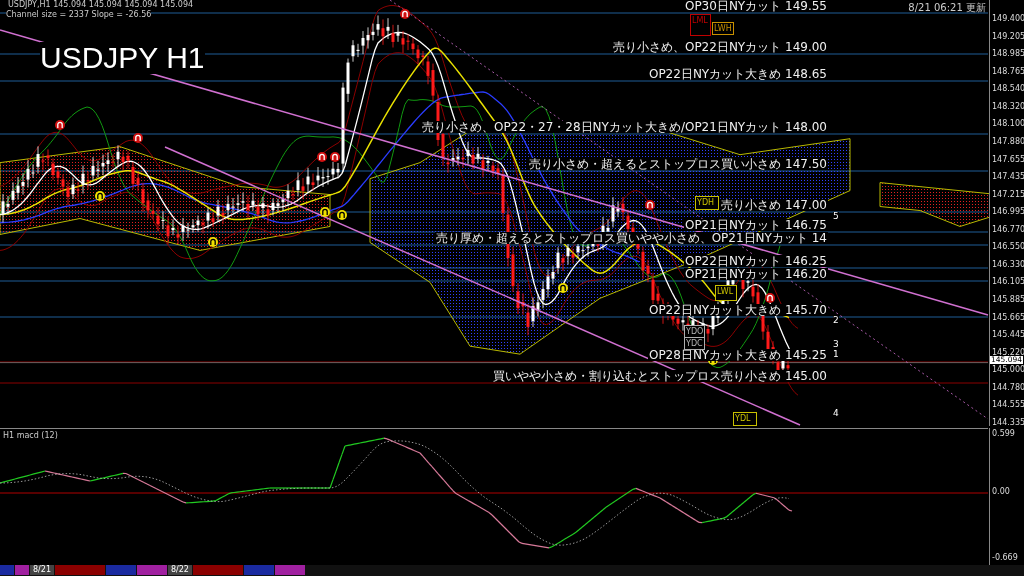  I want to click on macd-tick: 0.599, so click(1003, 434).